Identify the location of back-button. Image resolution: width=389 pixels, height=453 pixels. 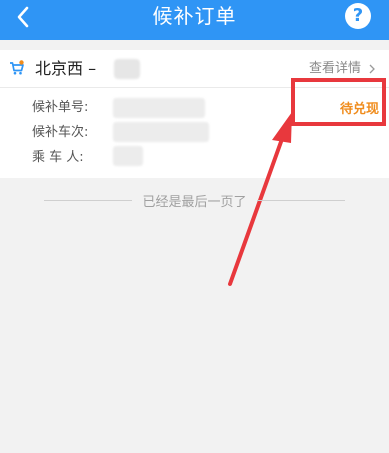
(23, 17).